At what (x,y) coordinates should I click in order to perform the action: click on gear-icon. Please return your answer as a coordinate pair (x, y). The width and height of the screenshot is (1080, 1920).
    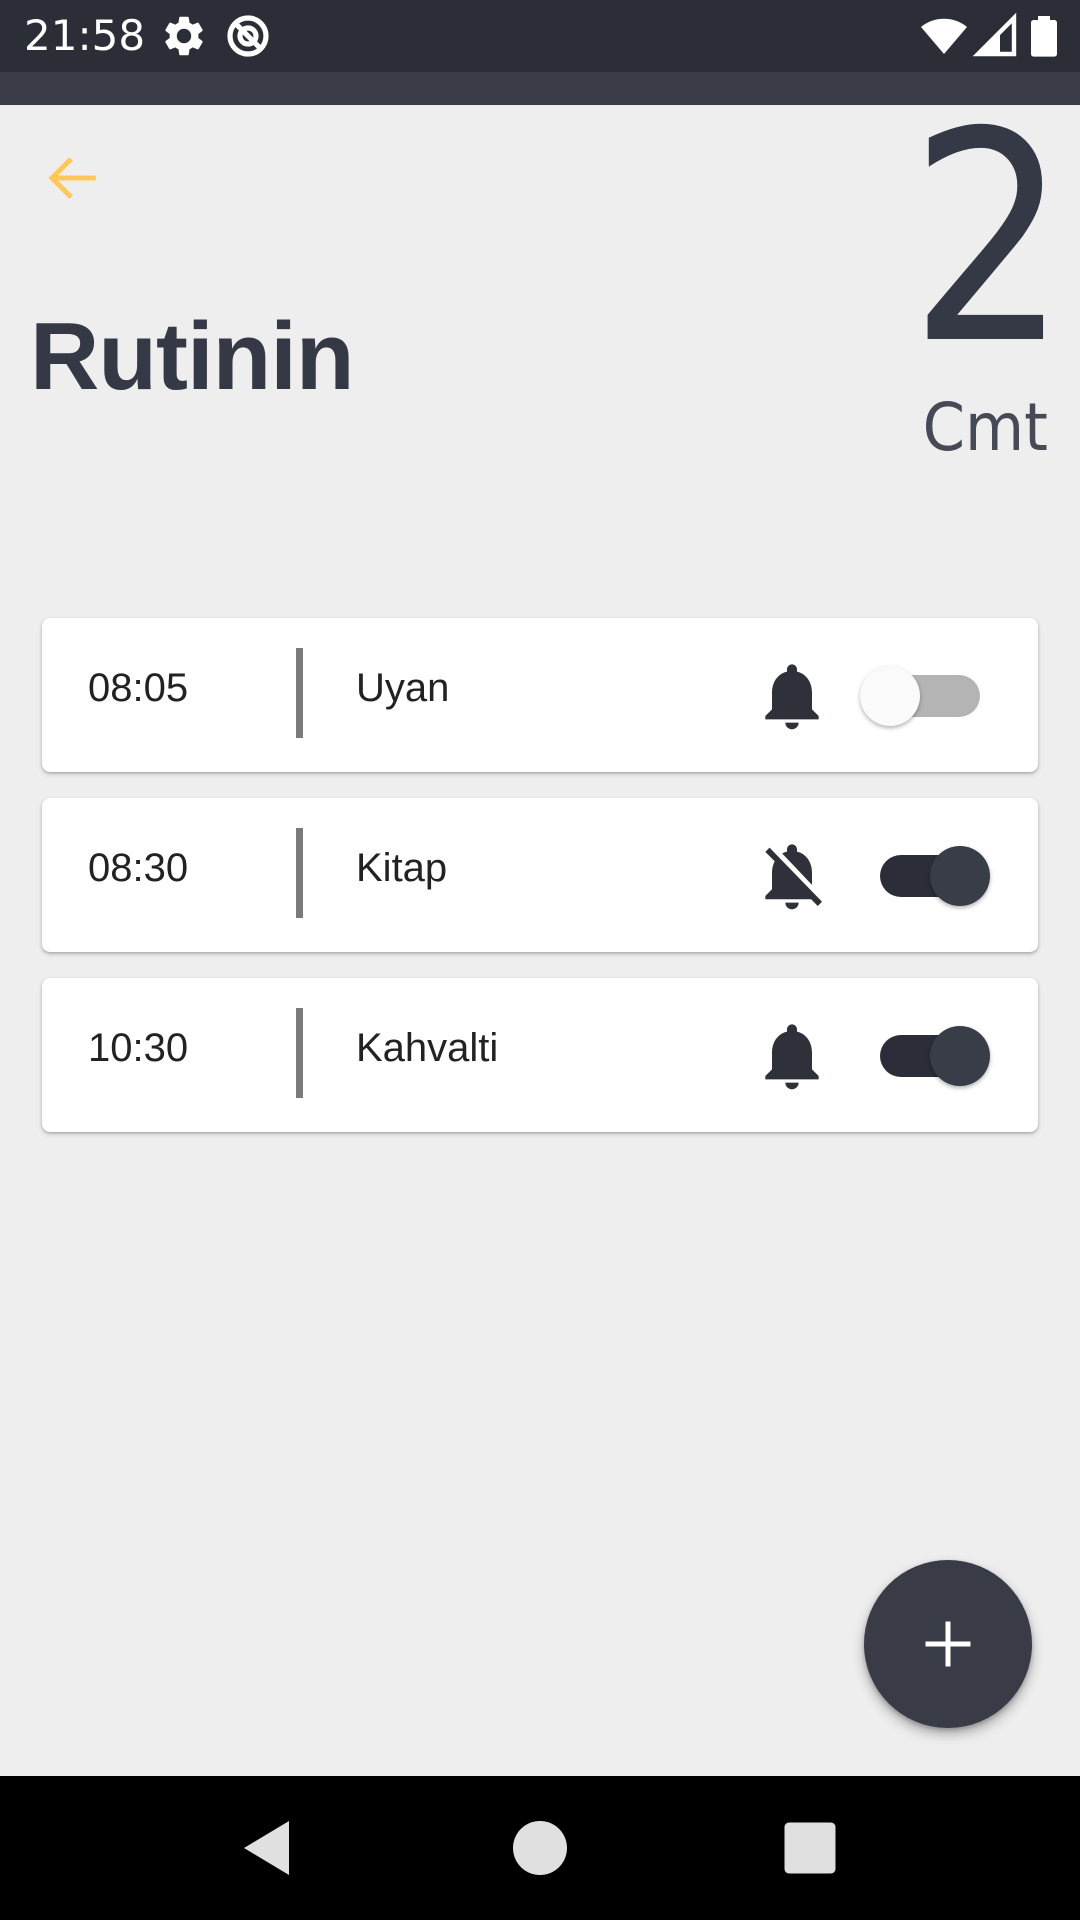
    Looking at the image, I should click on (184, 36).